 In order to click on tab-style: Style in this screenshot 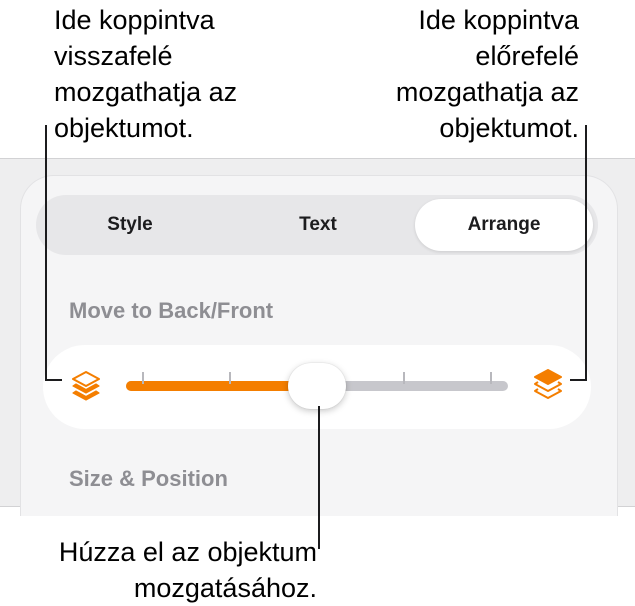, I will do `click(130, 225)`.